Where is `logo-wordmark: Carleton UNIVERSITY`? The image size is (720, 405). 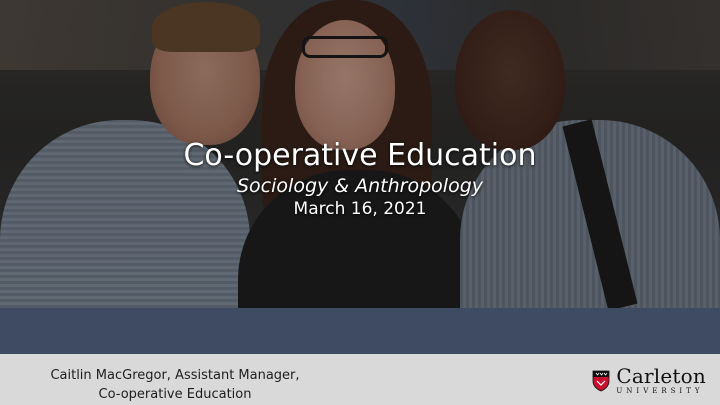
logo-wordmark: Carleton UNIVERSITY is located at coordinates (661, 381).